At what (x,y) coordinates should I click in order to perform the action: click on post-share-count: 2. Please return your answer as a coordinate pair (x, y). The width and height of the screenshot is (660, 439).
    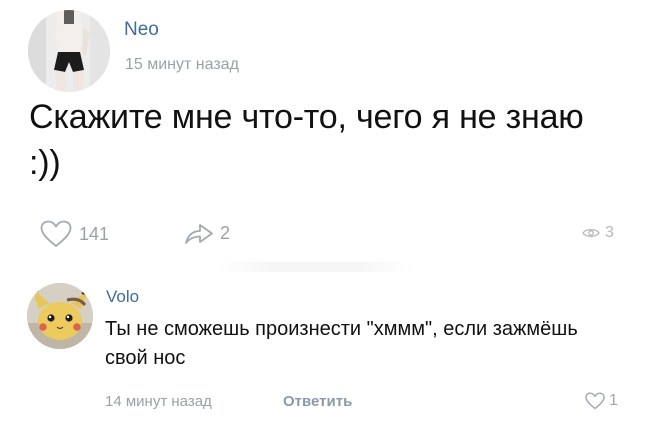
    Looking at the image, I should click on (225, 233).